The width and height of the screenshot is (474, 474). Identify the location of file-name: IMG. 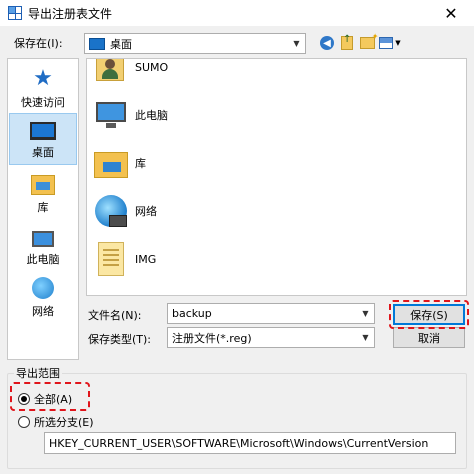
(146, 259).